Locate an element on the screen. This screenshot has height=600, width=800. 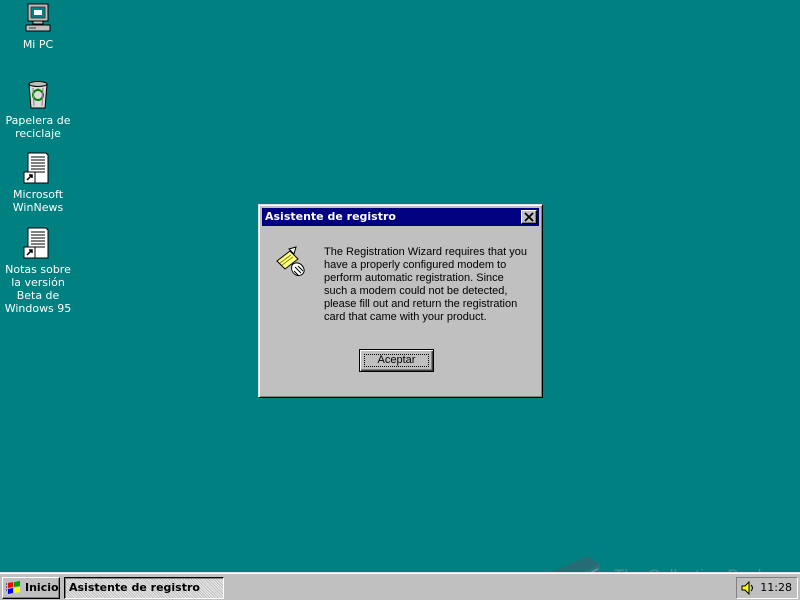
desktop-icon-label: Papelera de reciclaje is located at coordinates (38, 127).